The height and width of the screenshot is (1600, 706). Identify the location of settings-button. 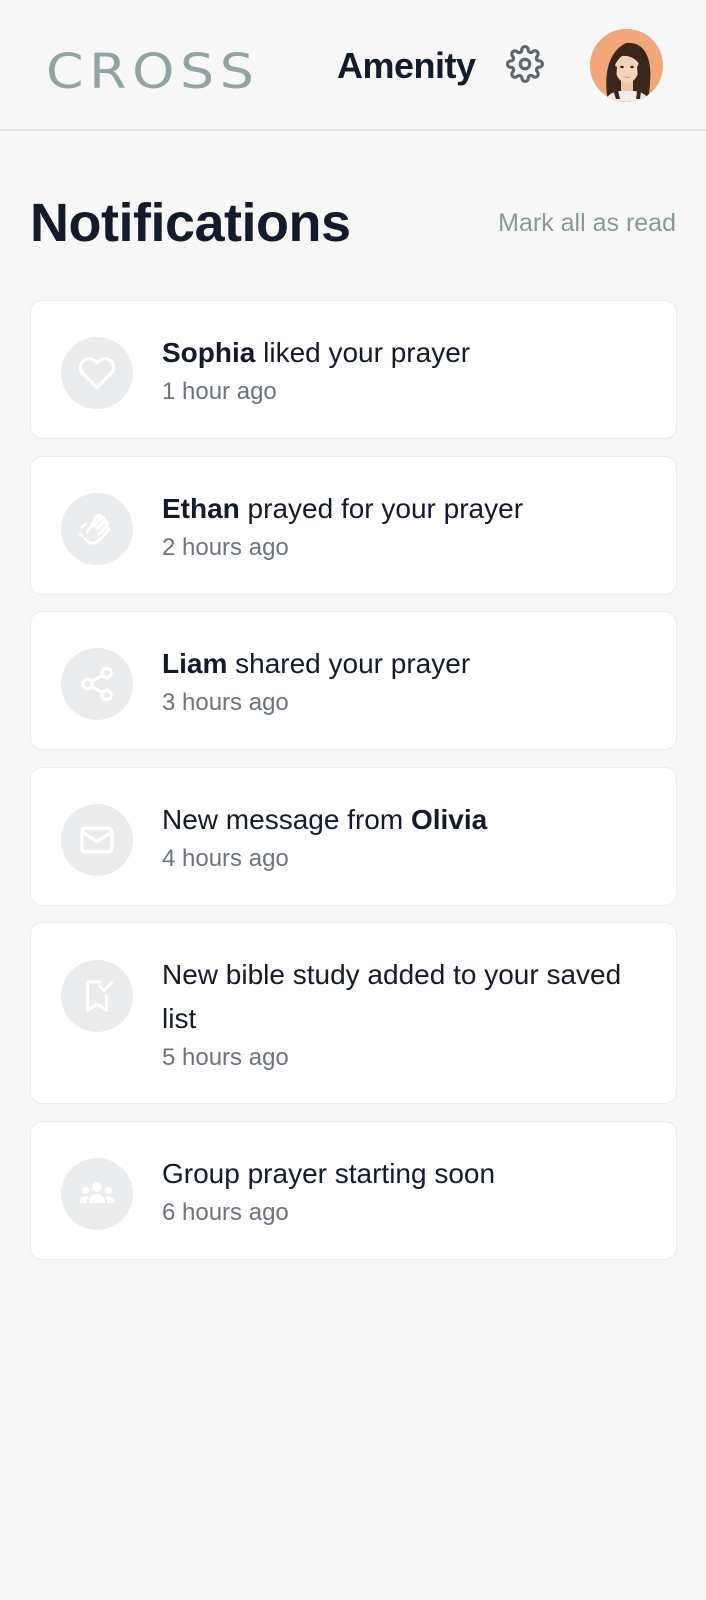
(525, 64).